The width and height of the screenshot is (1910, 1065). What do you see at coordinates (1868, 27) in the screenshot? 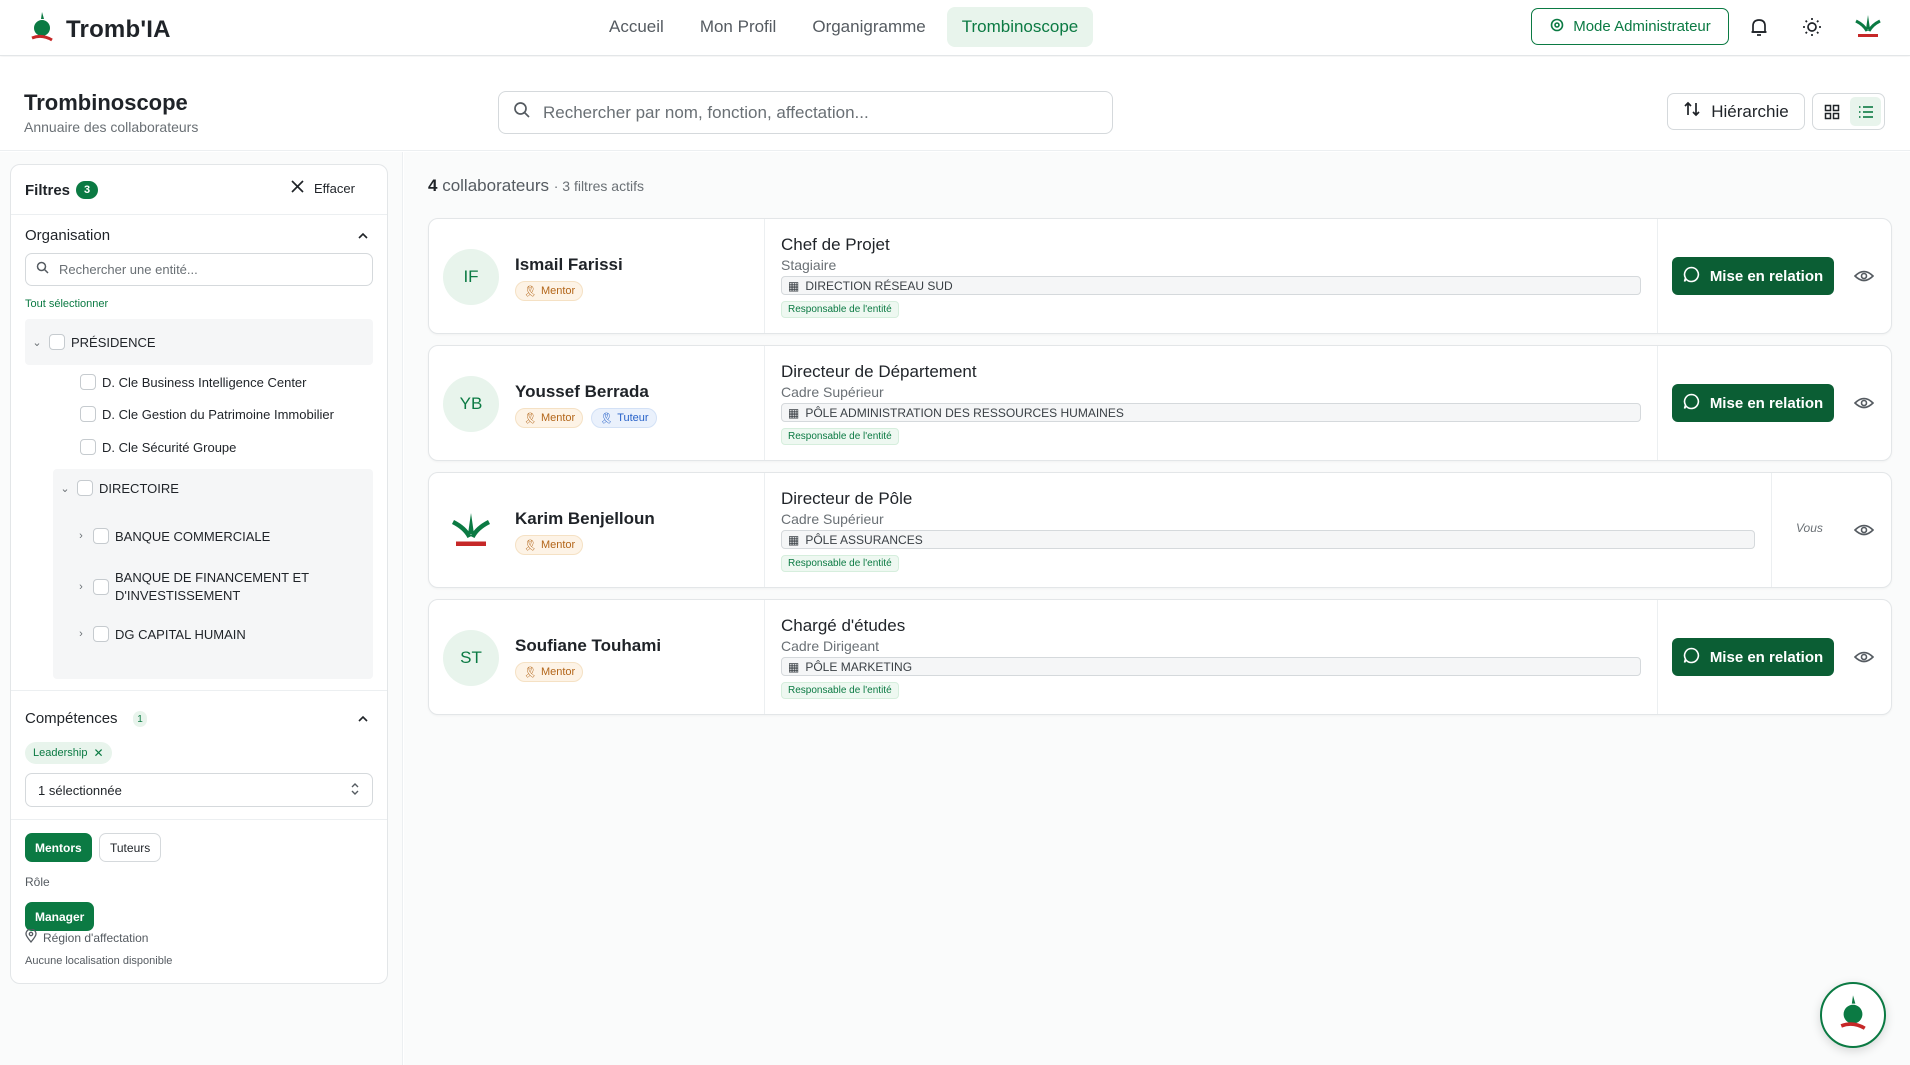
I see `user-avatar` at bounding box center [1868, 27].